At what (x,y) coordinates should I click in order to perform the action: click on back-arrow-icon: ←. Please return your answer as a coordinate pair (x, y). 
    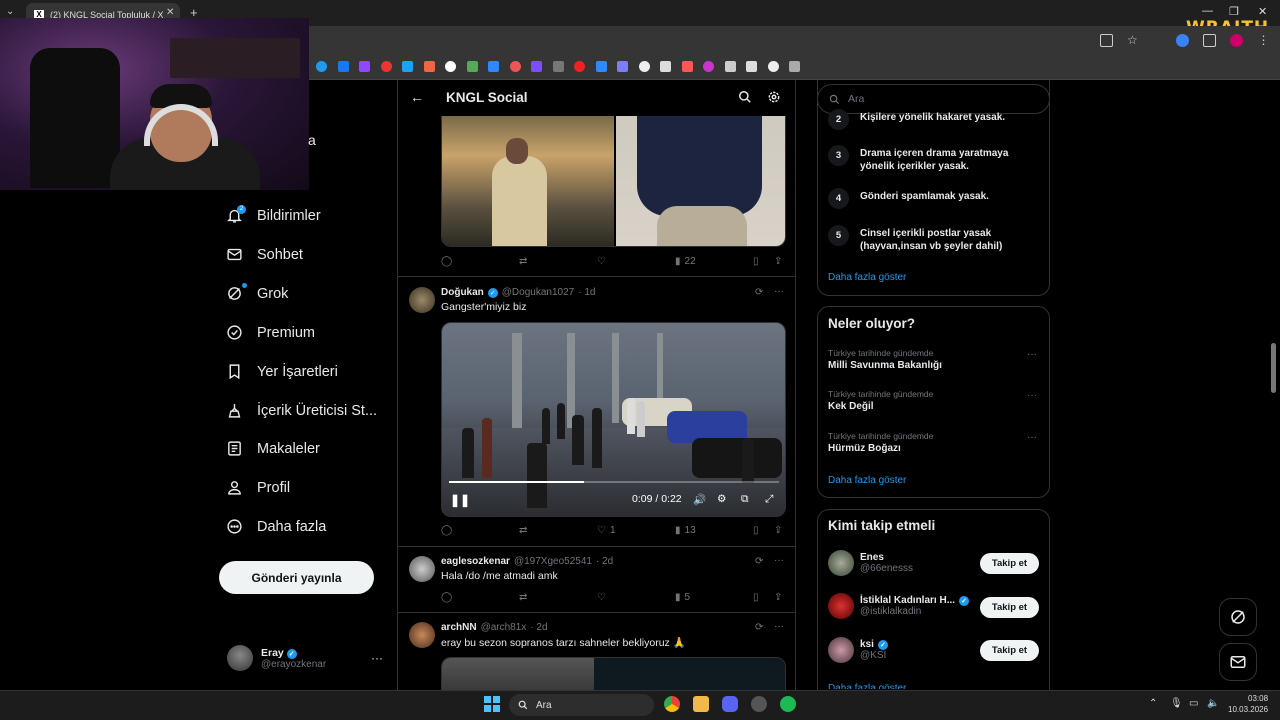
    Looking at the image, I should click on (417, 97).